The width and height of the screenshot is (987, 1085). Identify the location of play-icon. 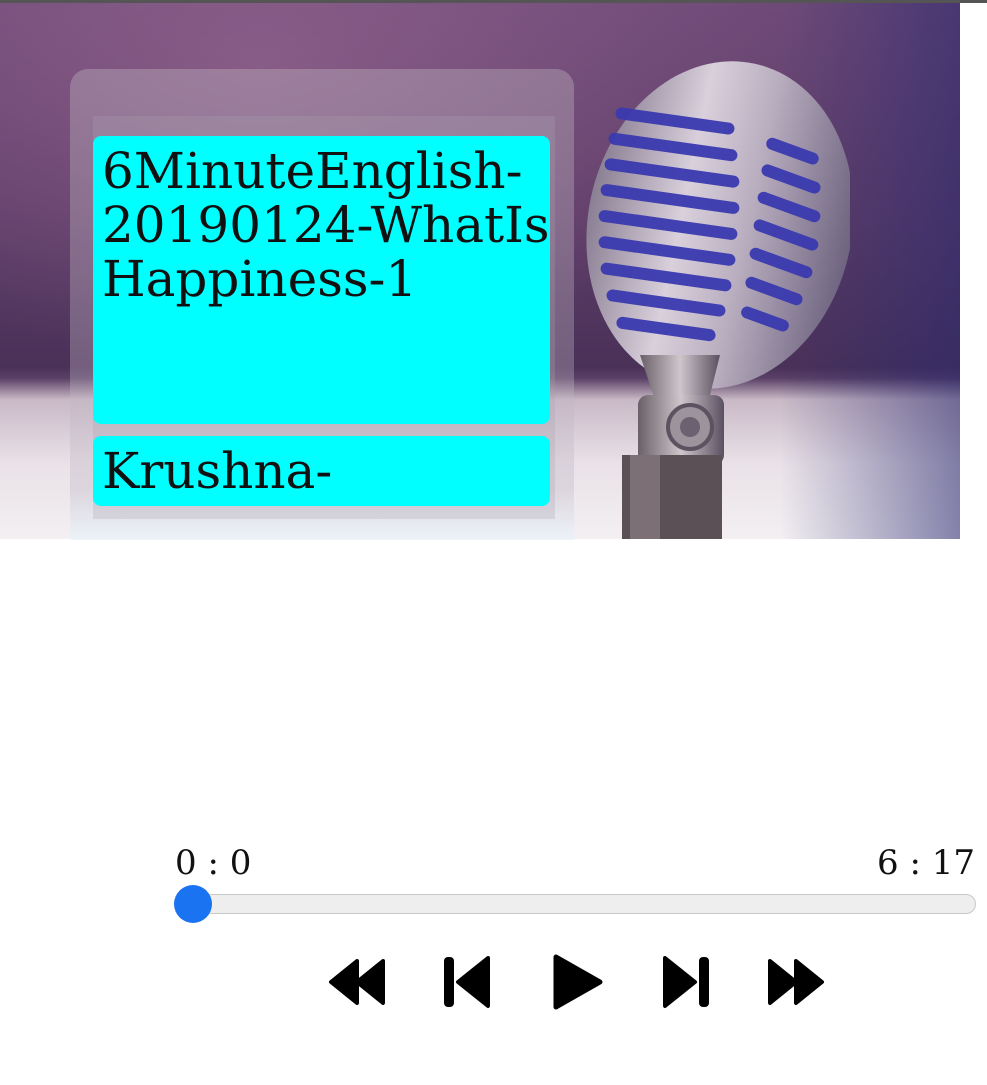
(578, 982).